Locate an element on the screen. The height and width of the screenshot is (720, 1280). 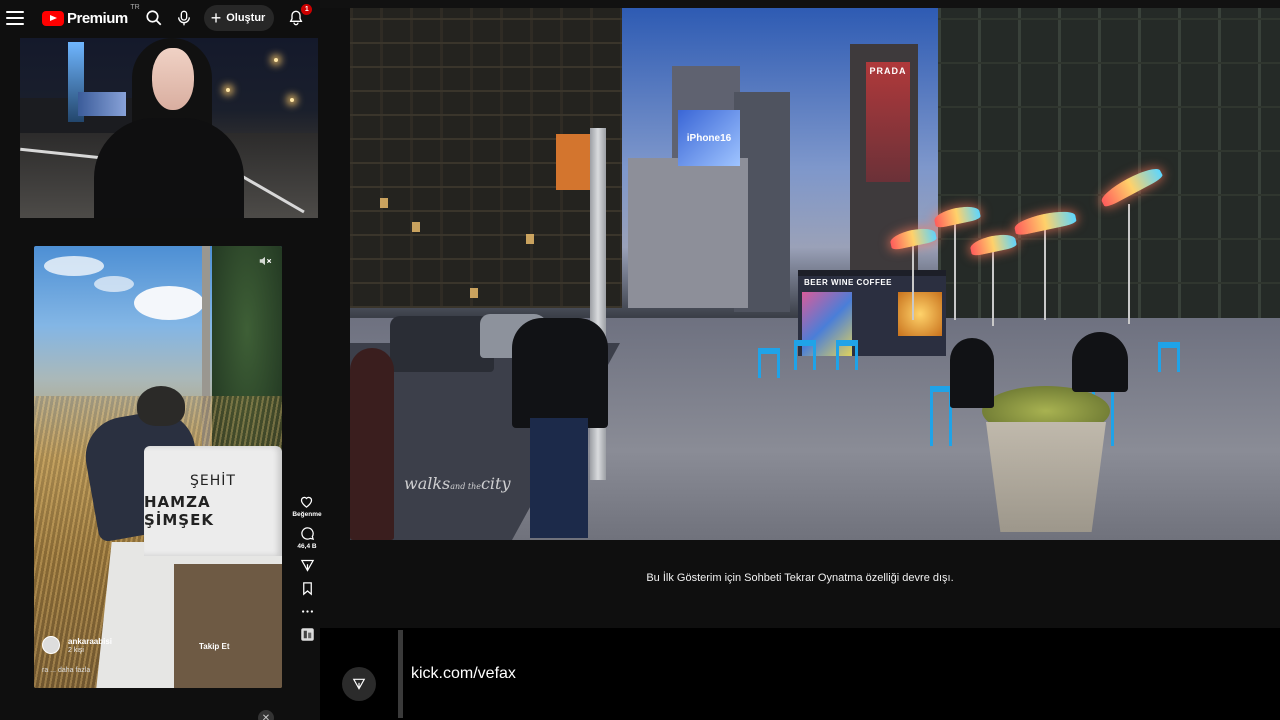
share-icon is located at coordinates (307, 565).